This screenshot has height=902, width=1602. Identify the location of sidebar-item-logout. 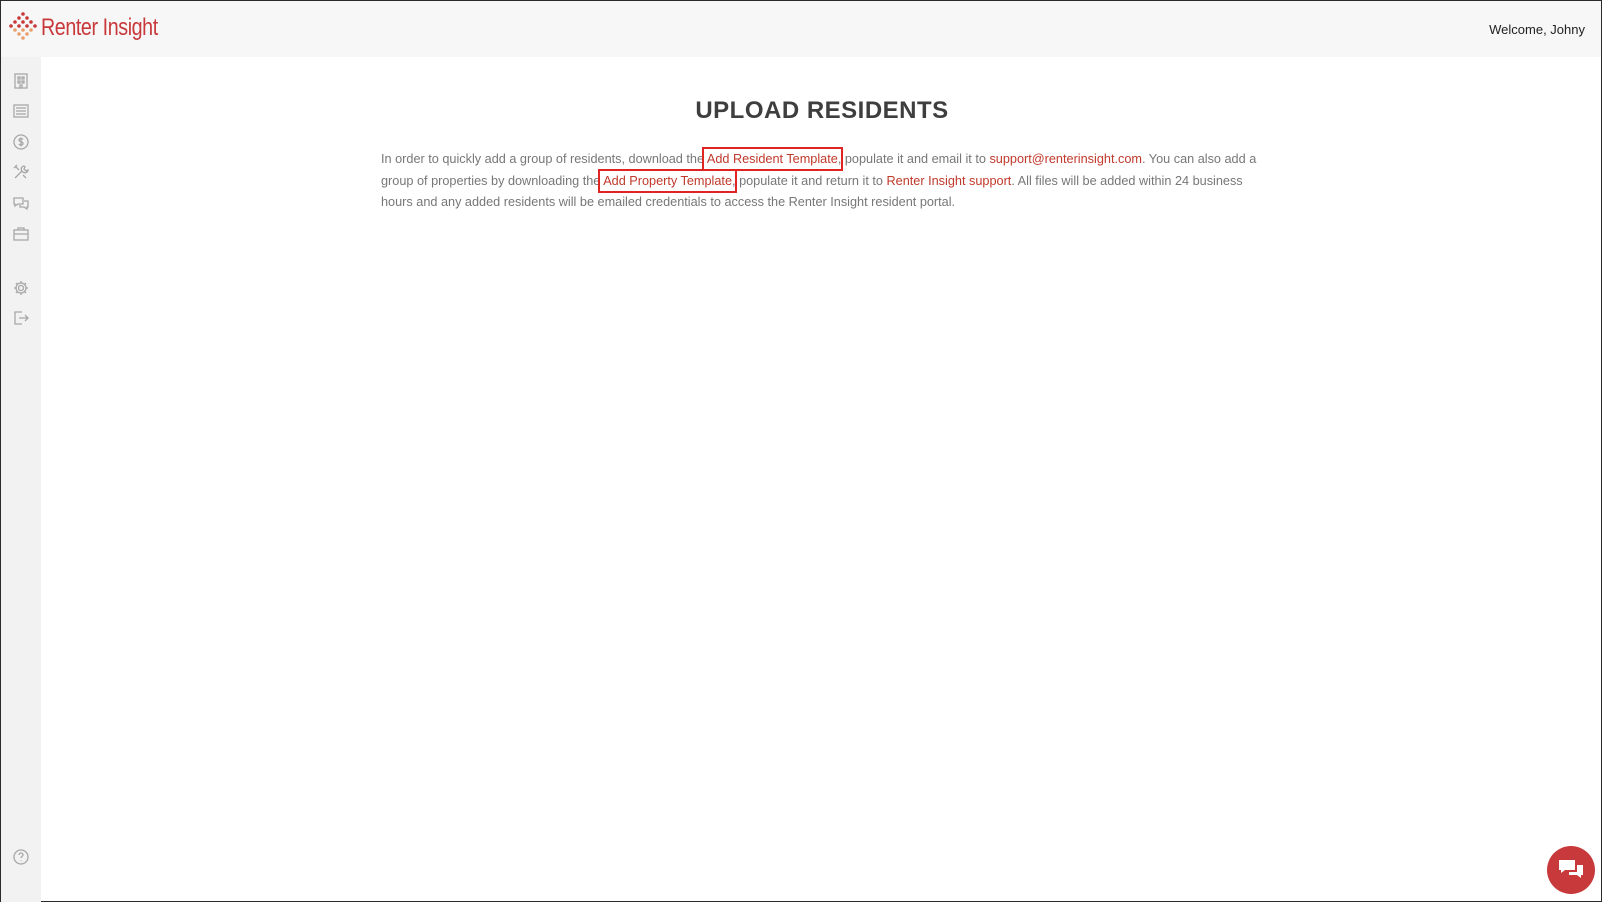
(21, 318).